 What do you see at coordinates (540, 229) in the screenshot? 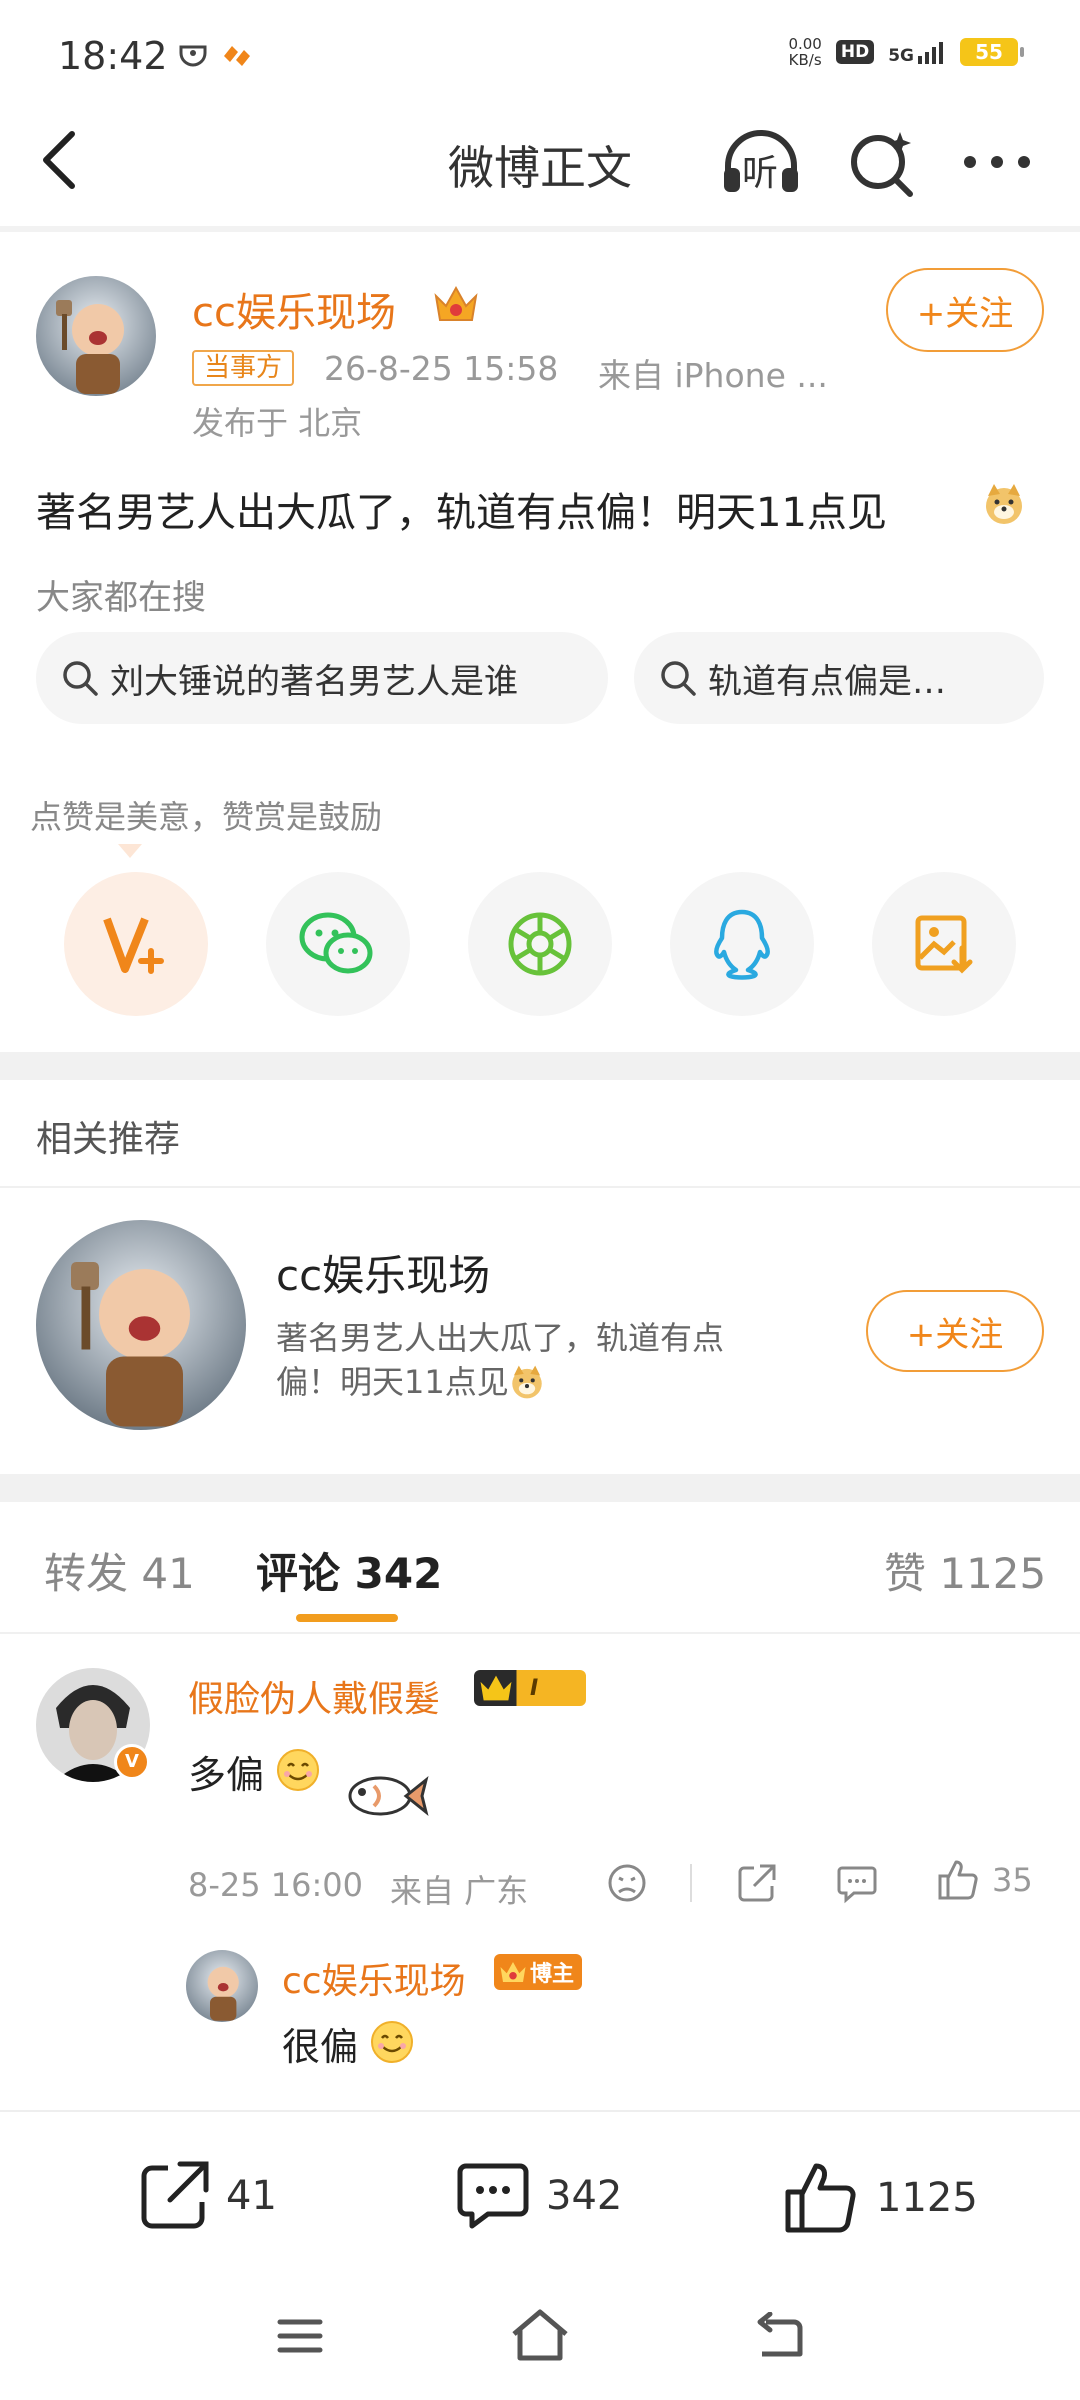
I see `header-divider` at bounding box center [540, 229].